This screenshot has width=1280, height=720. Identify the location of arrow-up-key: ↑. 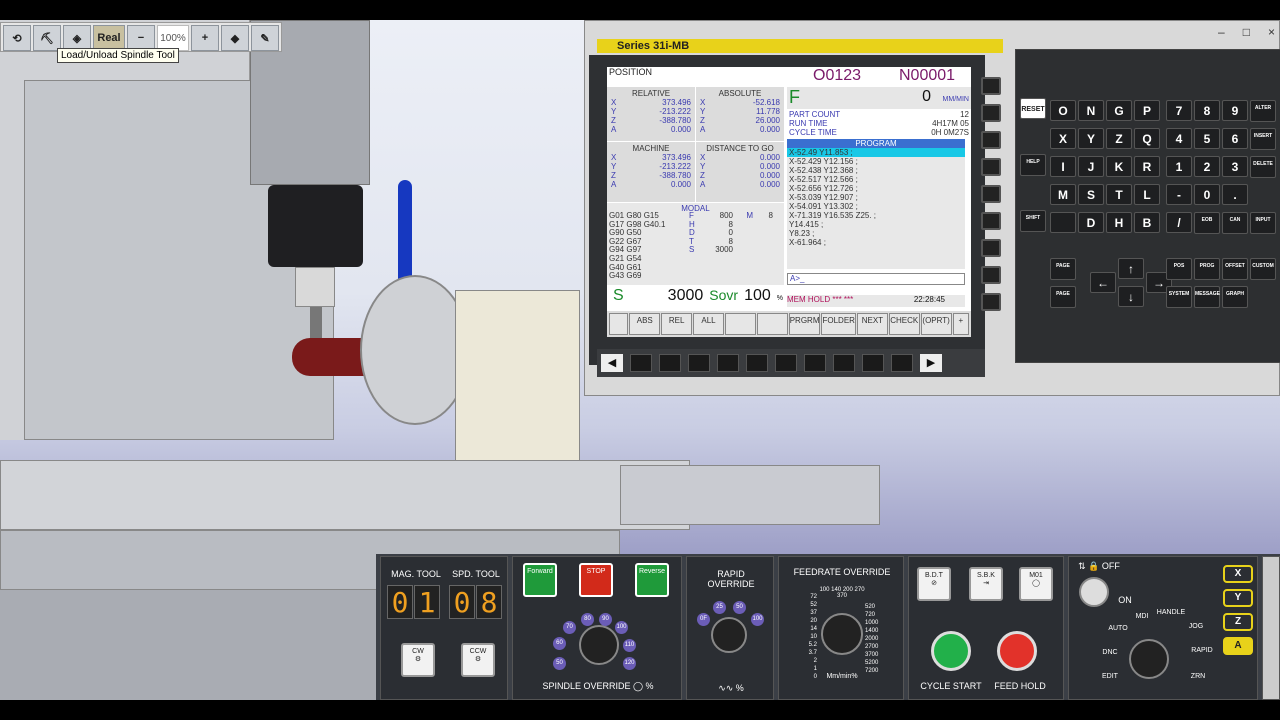
(1131, 268).